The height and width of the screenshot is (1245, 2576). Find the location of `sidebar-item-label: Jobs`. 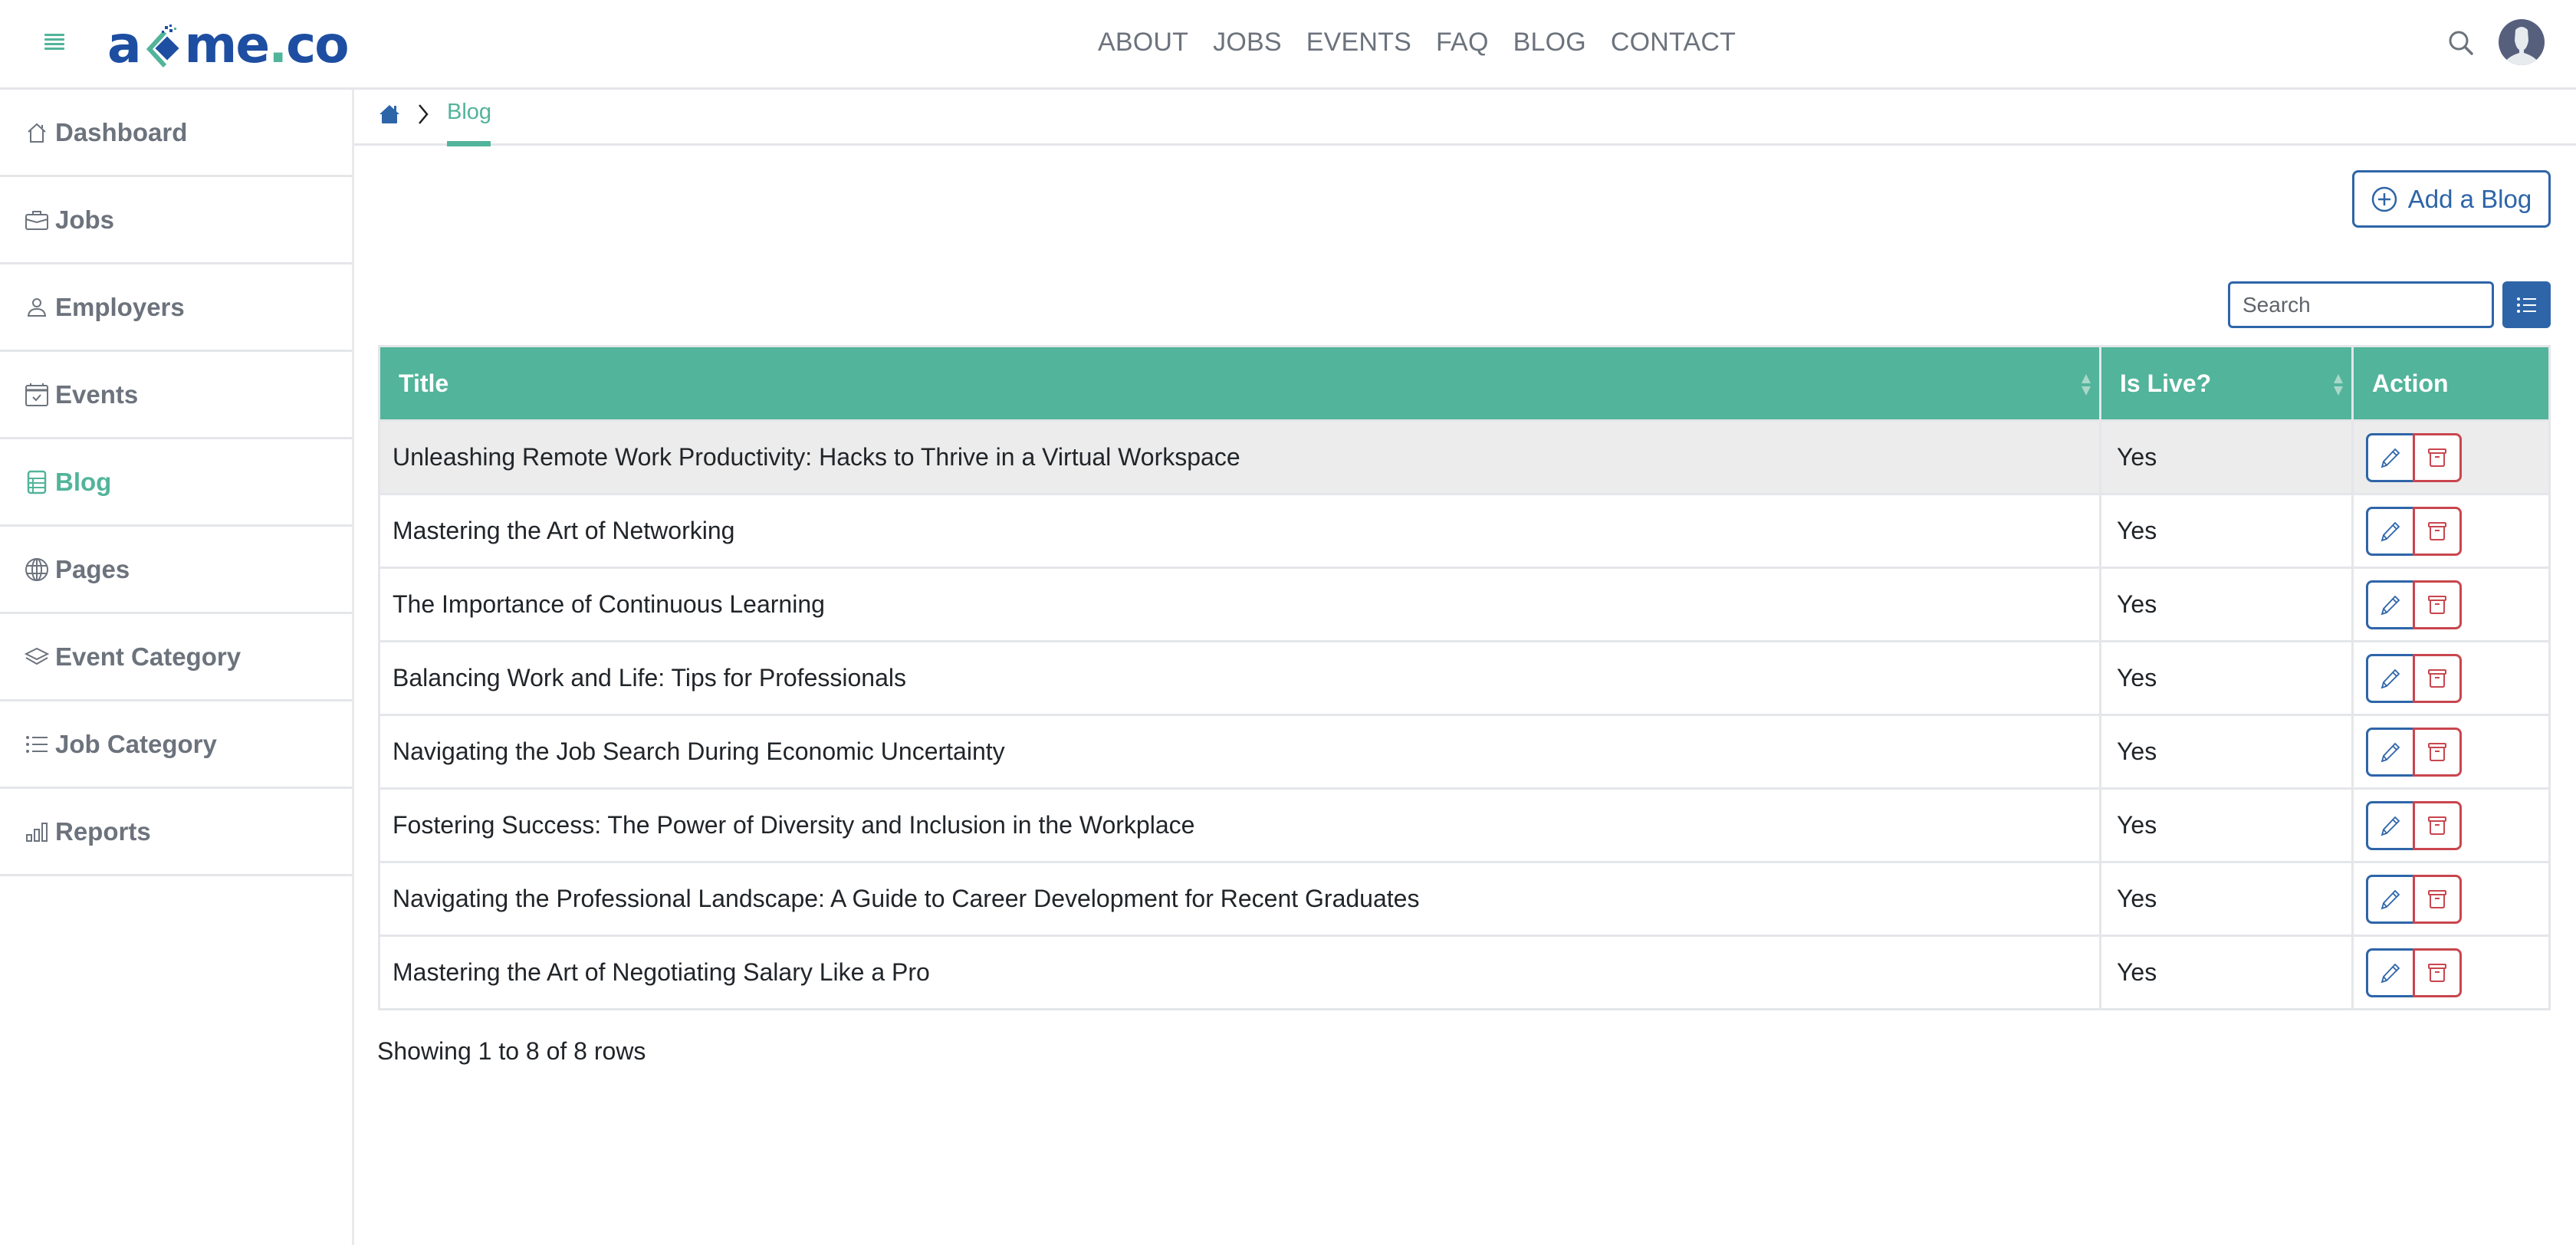

sidebar-item-label: Jobs is located at coordinates (85, 219).